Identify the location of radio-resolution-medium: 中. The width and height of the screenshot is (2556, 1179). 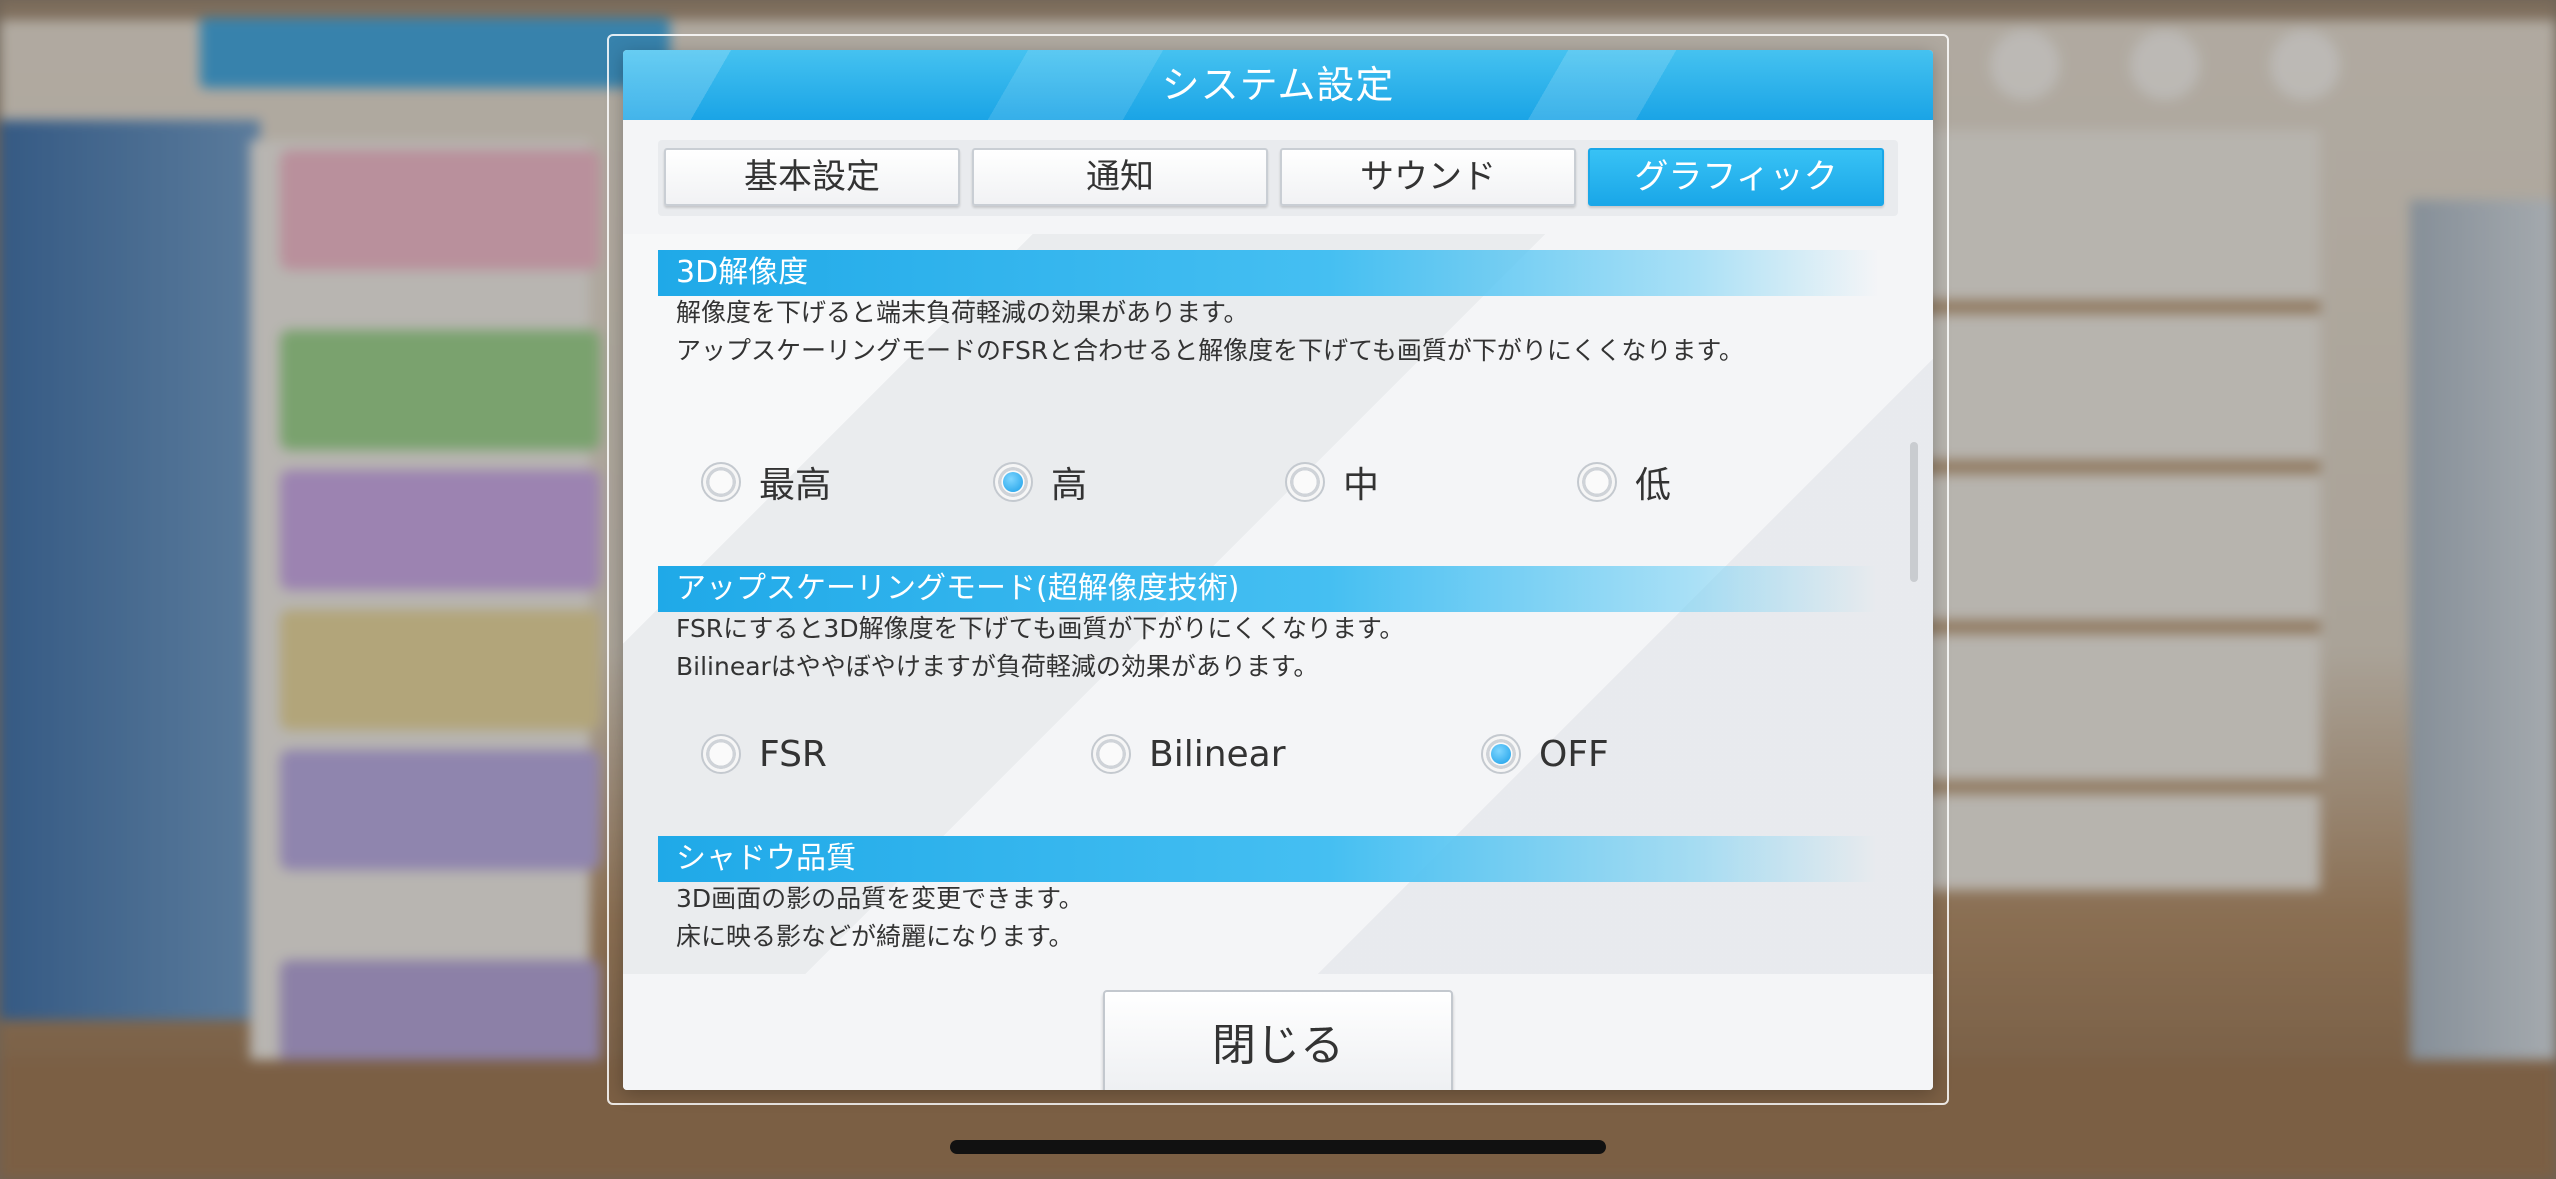
(1332, 482).